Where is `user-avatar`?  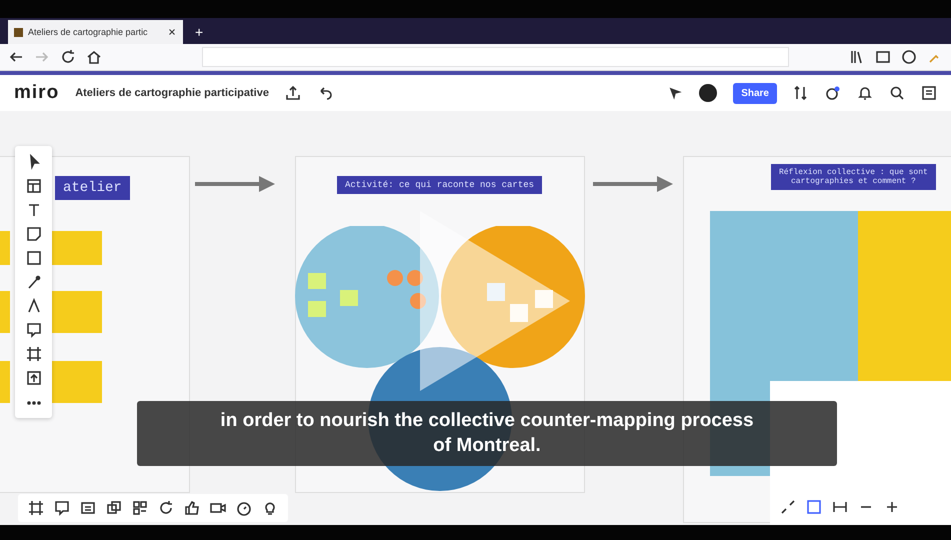
user-avatar is located at coordinates (708, 93).